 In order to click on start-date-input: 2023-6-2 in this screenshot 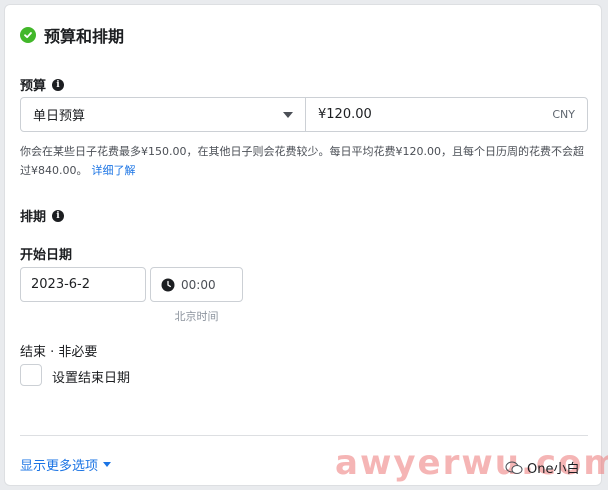, I will do `click(83, 284)`.